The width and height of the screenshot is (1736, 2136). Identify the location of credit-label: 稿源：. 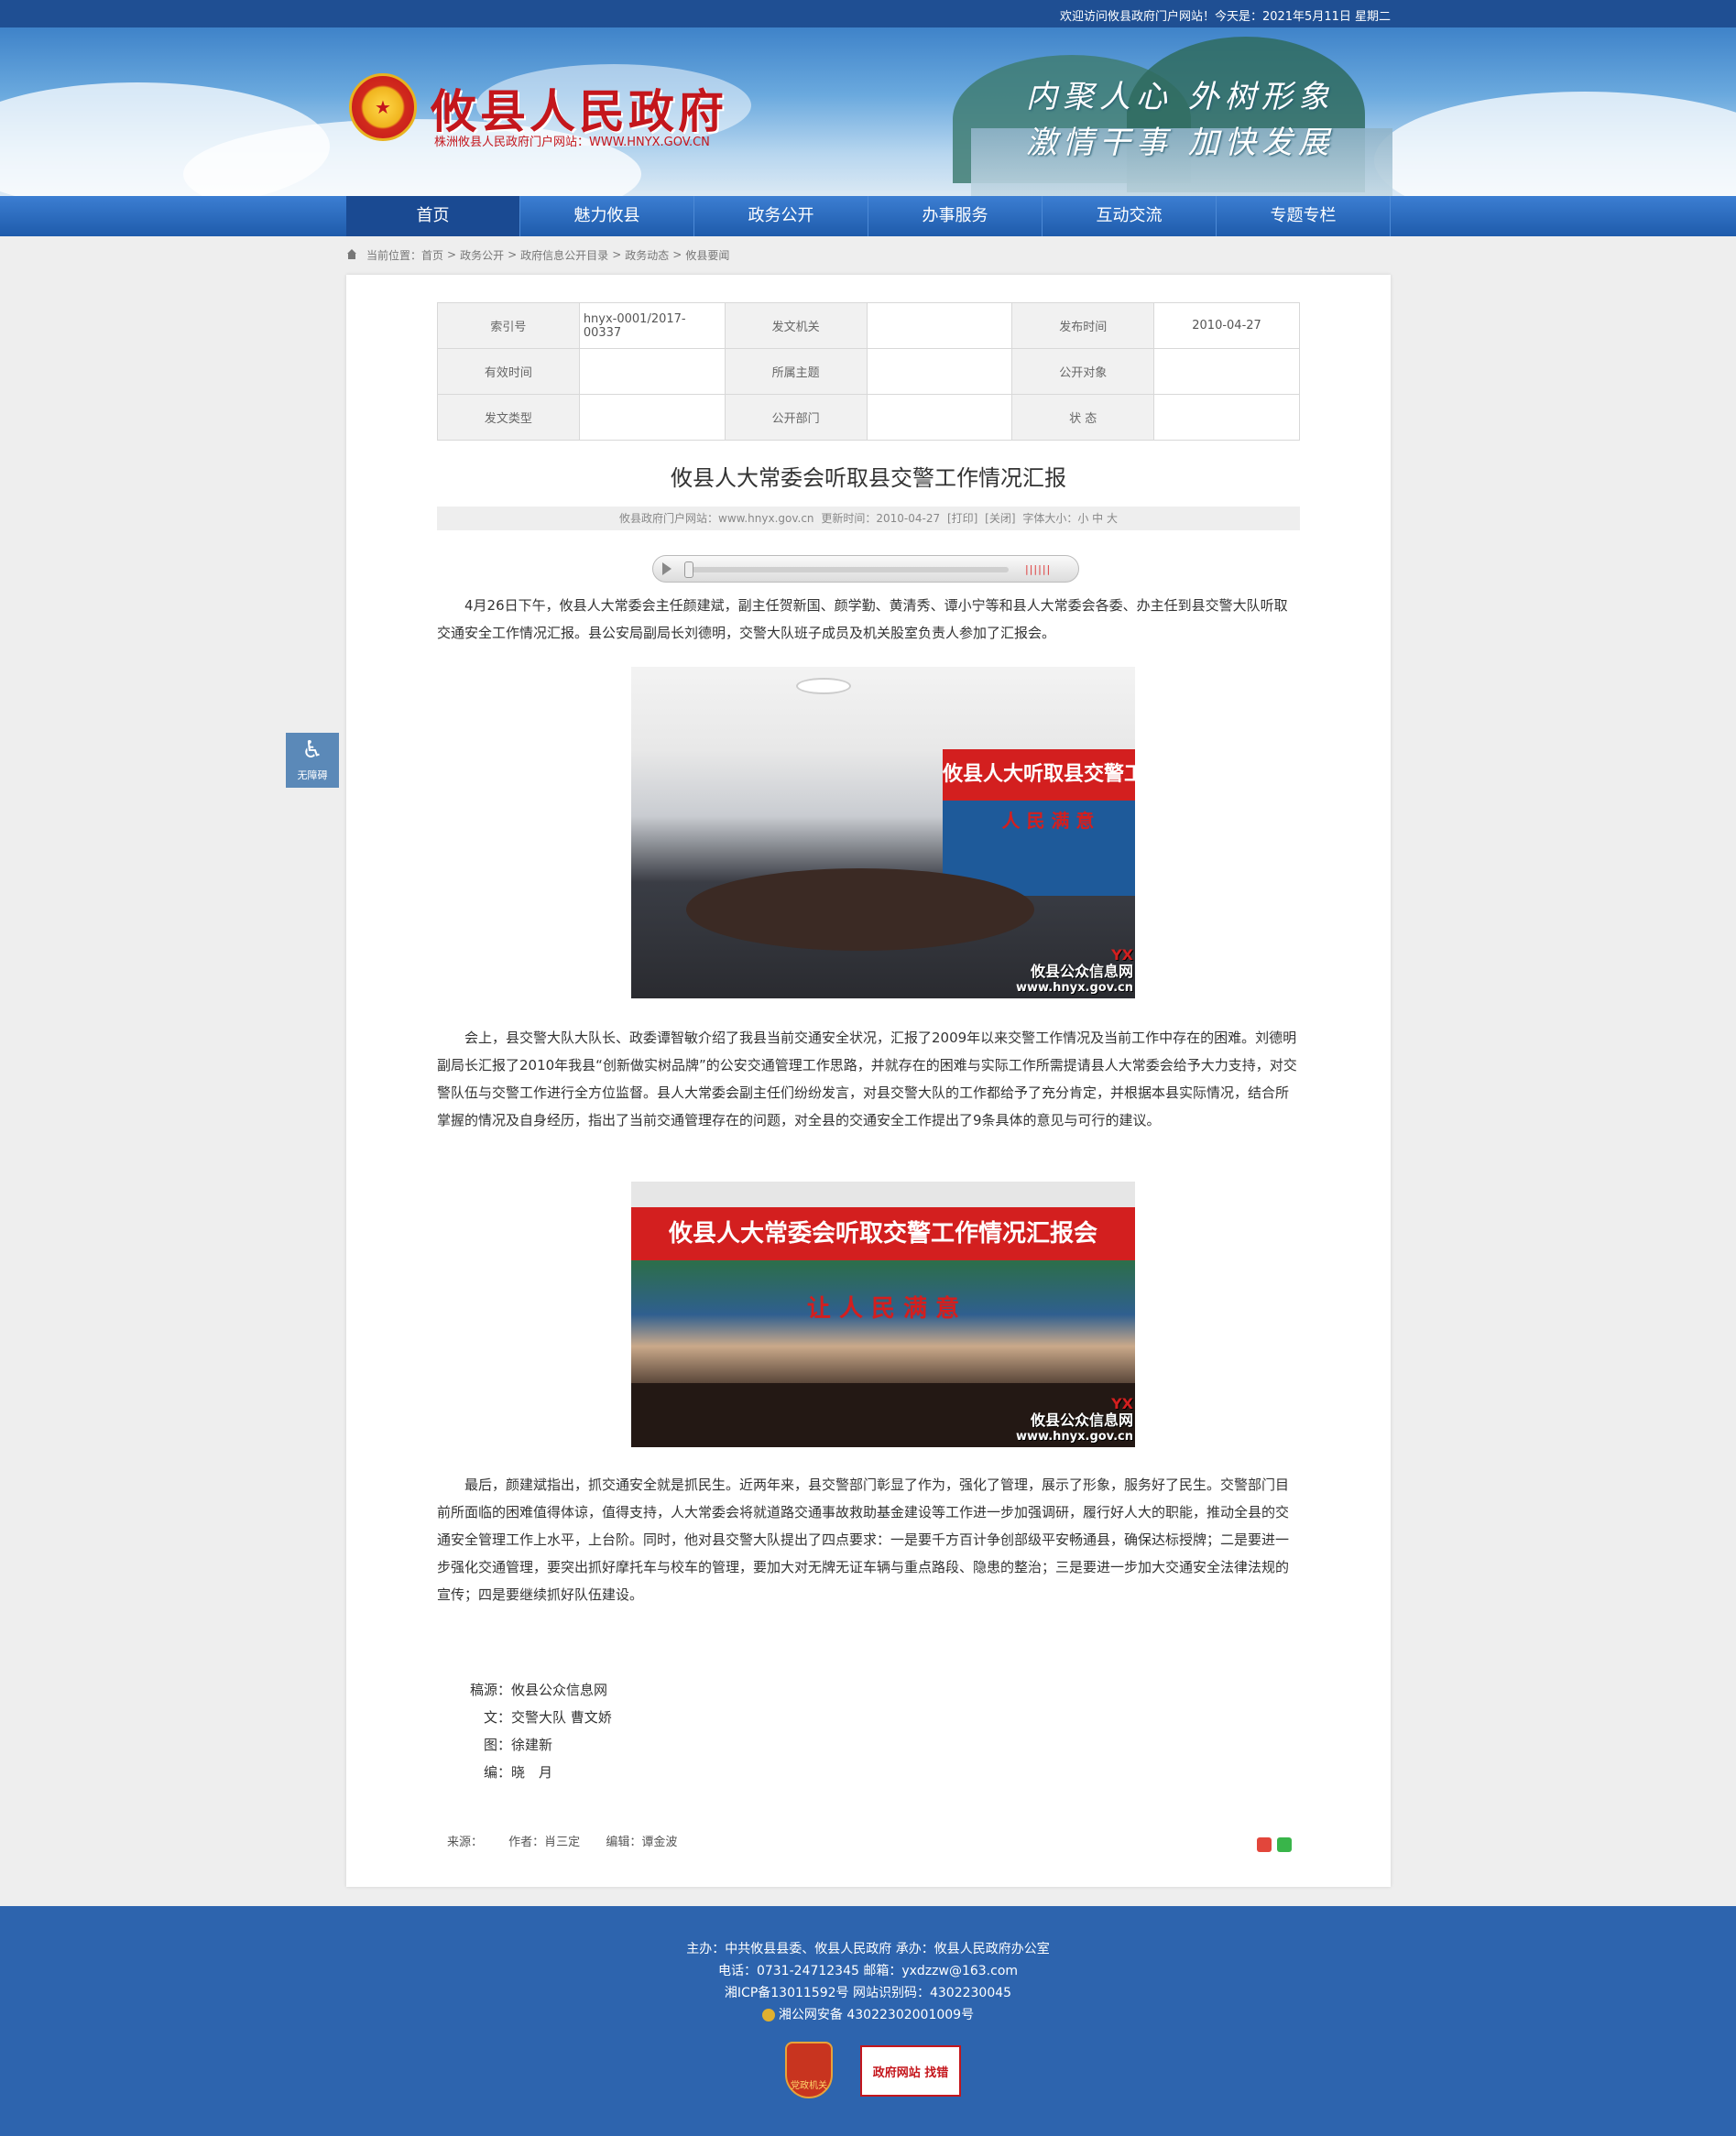
(490, 1690).